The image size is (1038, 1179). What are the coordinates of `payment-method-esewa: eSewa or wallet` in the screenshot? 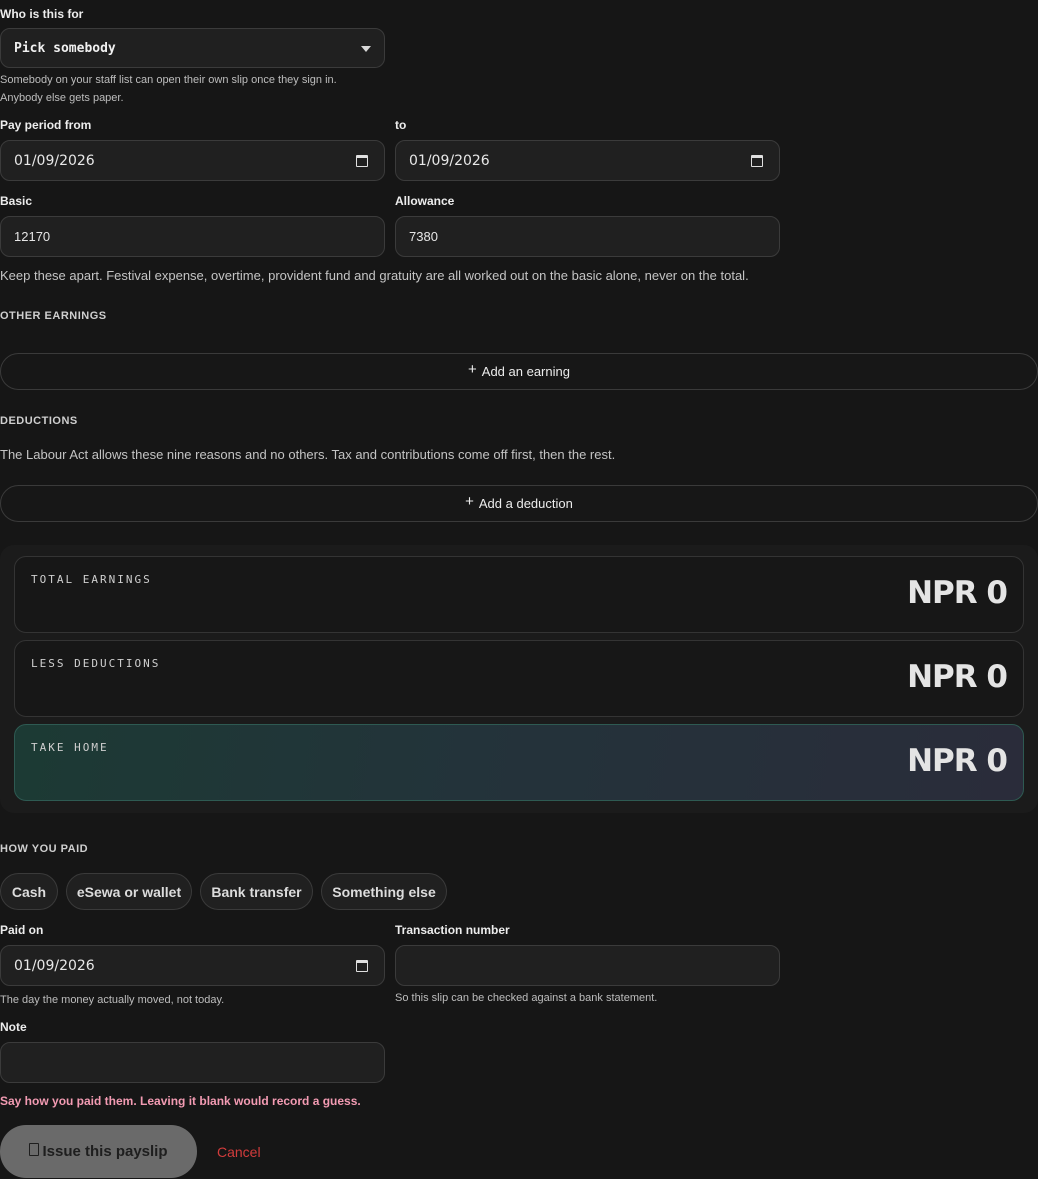 It's located at (129, 891).